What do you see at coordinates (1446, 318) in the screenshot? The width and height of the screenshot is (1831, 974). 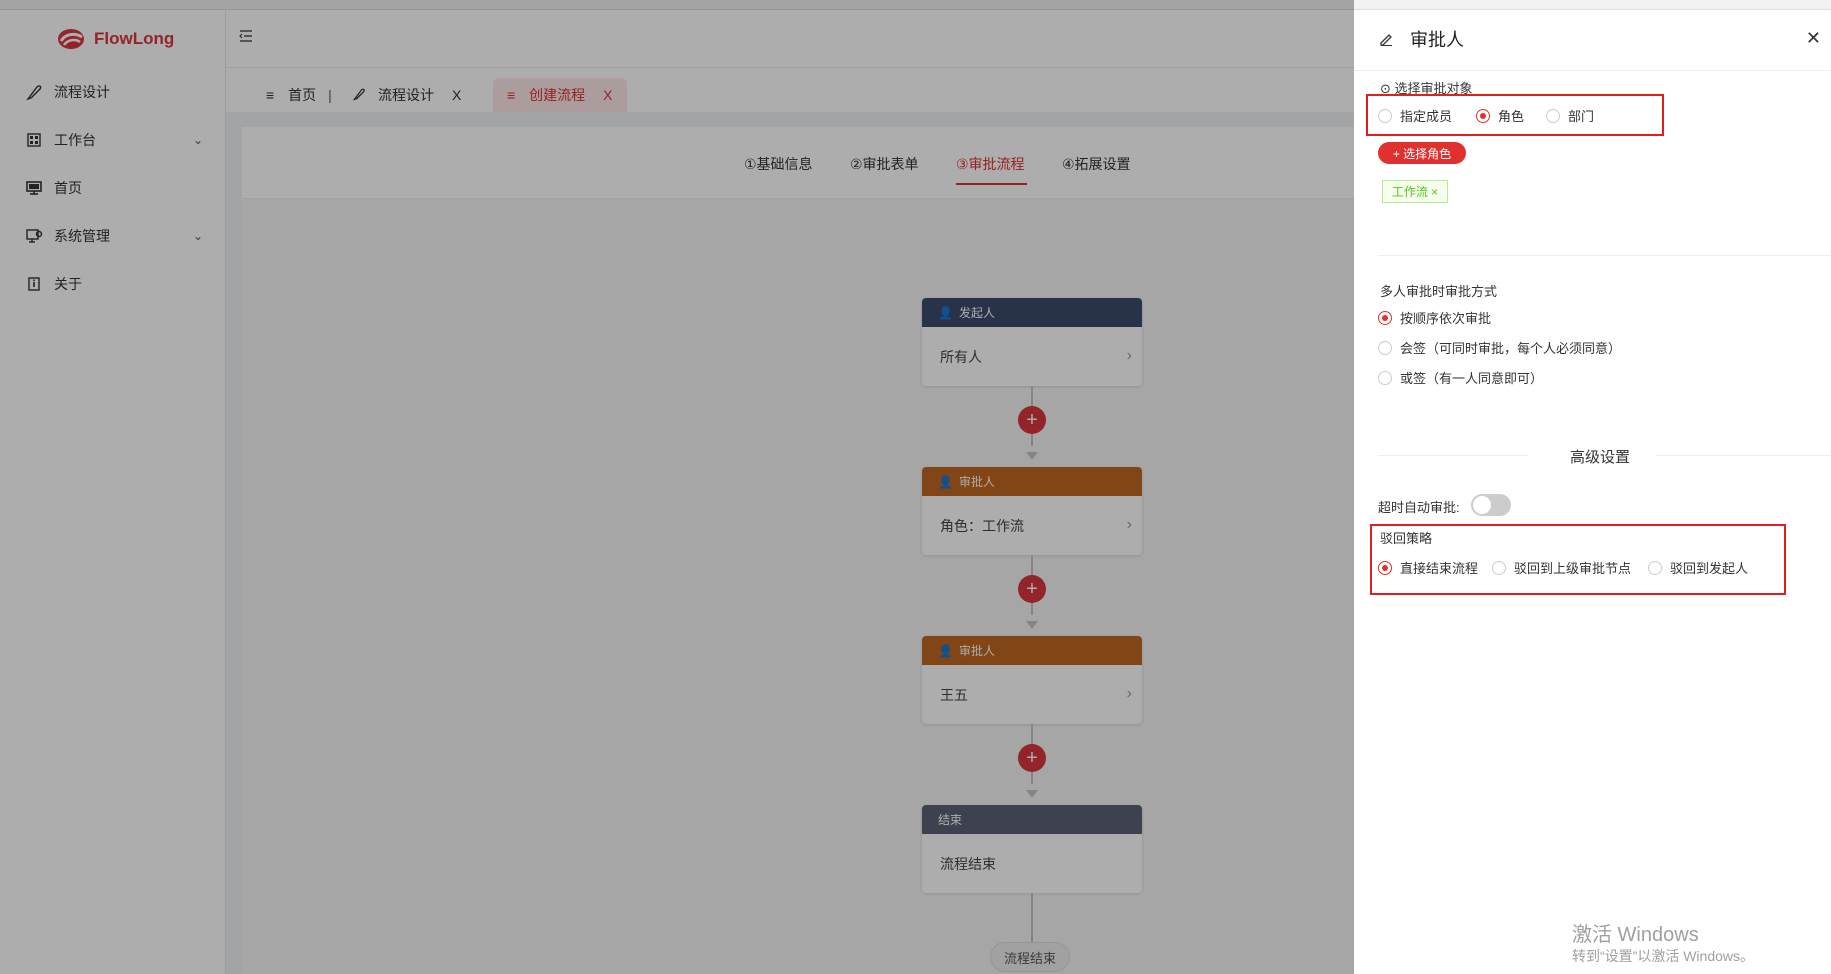 I see `radio-label: 按顺序依次审批` at bounding box center [1446, 318].